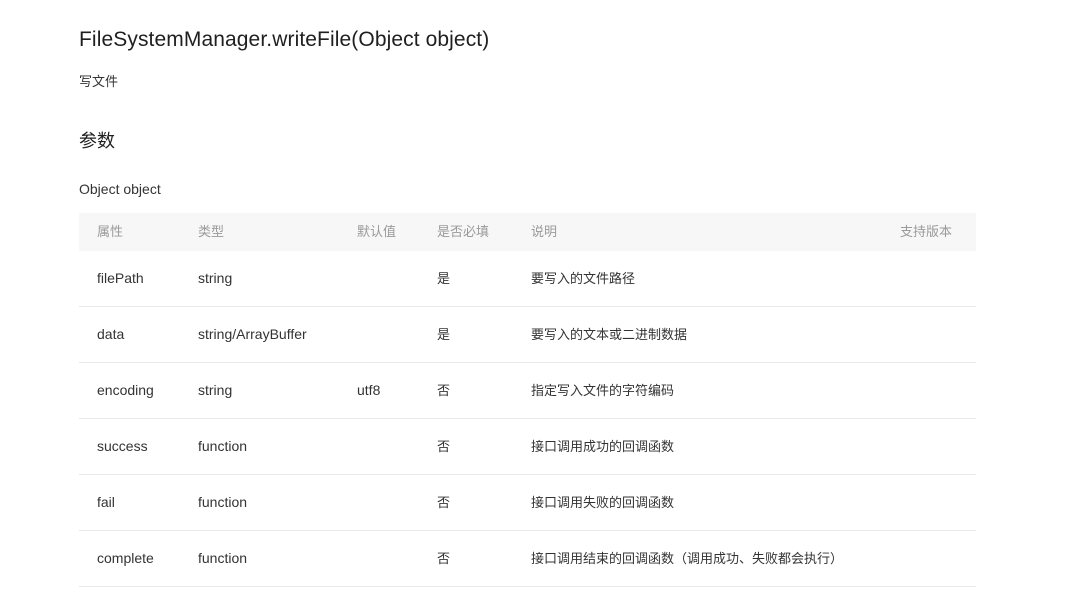 The height and width of the screenshot is (609, 1080). What do you see at coordinates (122, 446) in the screenshot?
I see `cell-name: success` at bounding box center [122, 446].